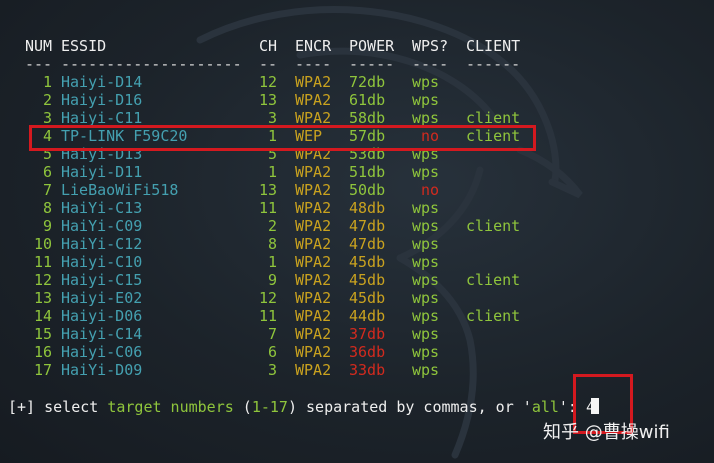  I want to click on prompt-range: 1-17, so click(269, 407).